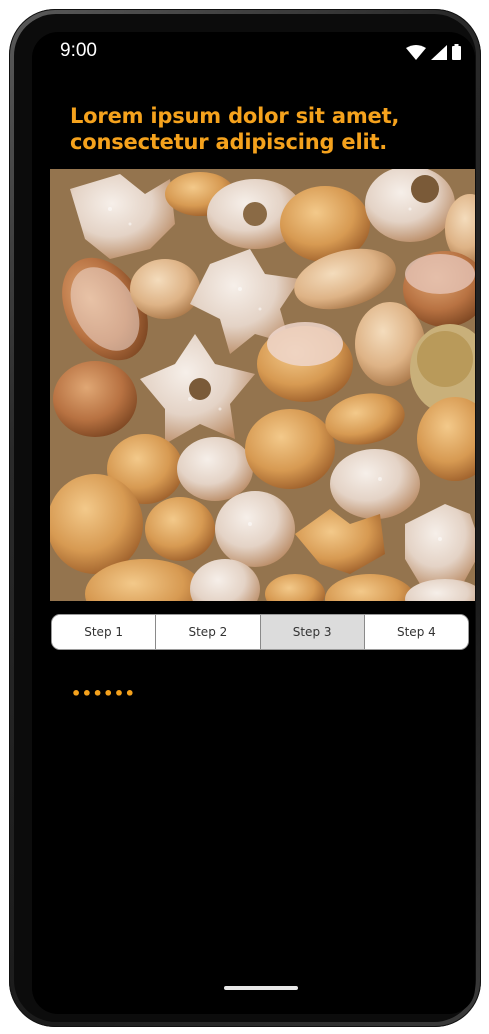 The width and height of the screenshot is (489, 1034). Describe the element at coordinates (104, 632) in the screenshot. I see `step-1-button: Step 1` at that location.